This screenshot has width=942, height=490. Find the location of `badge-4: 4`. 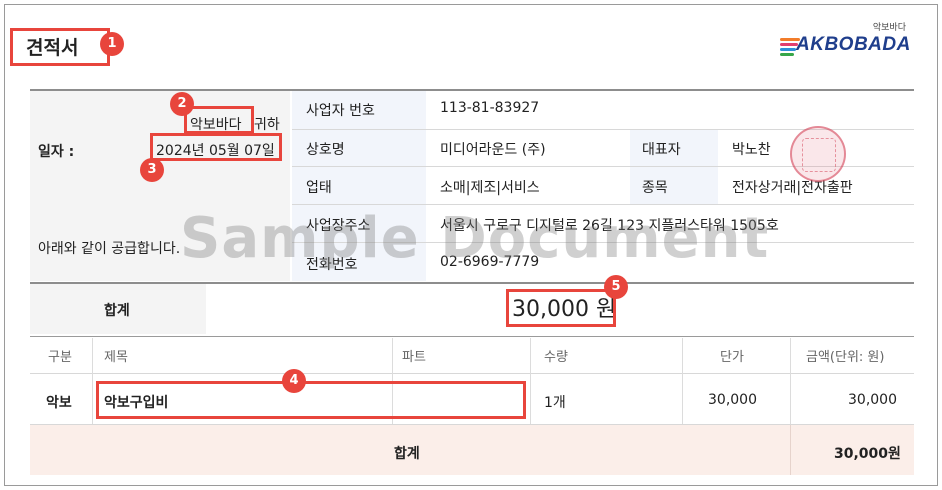

badge-4: 4 is located at coordinates (294, 381).